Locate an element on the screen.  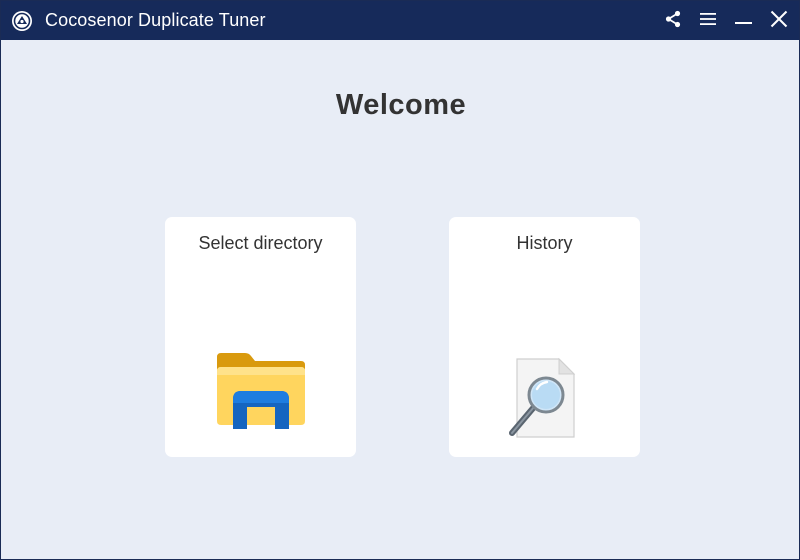
welcome-heading: Welcome is located at coordinates (401, 105).